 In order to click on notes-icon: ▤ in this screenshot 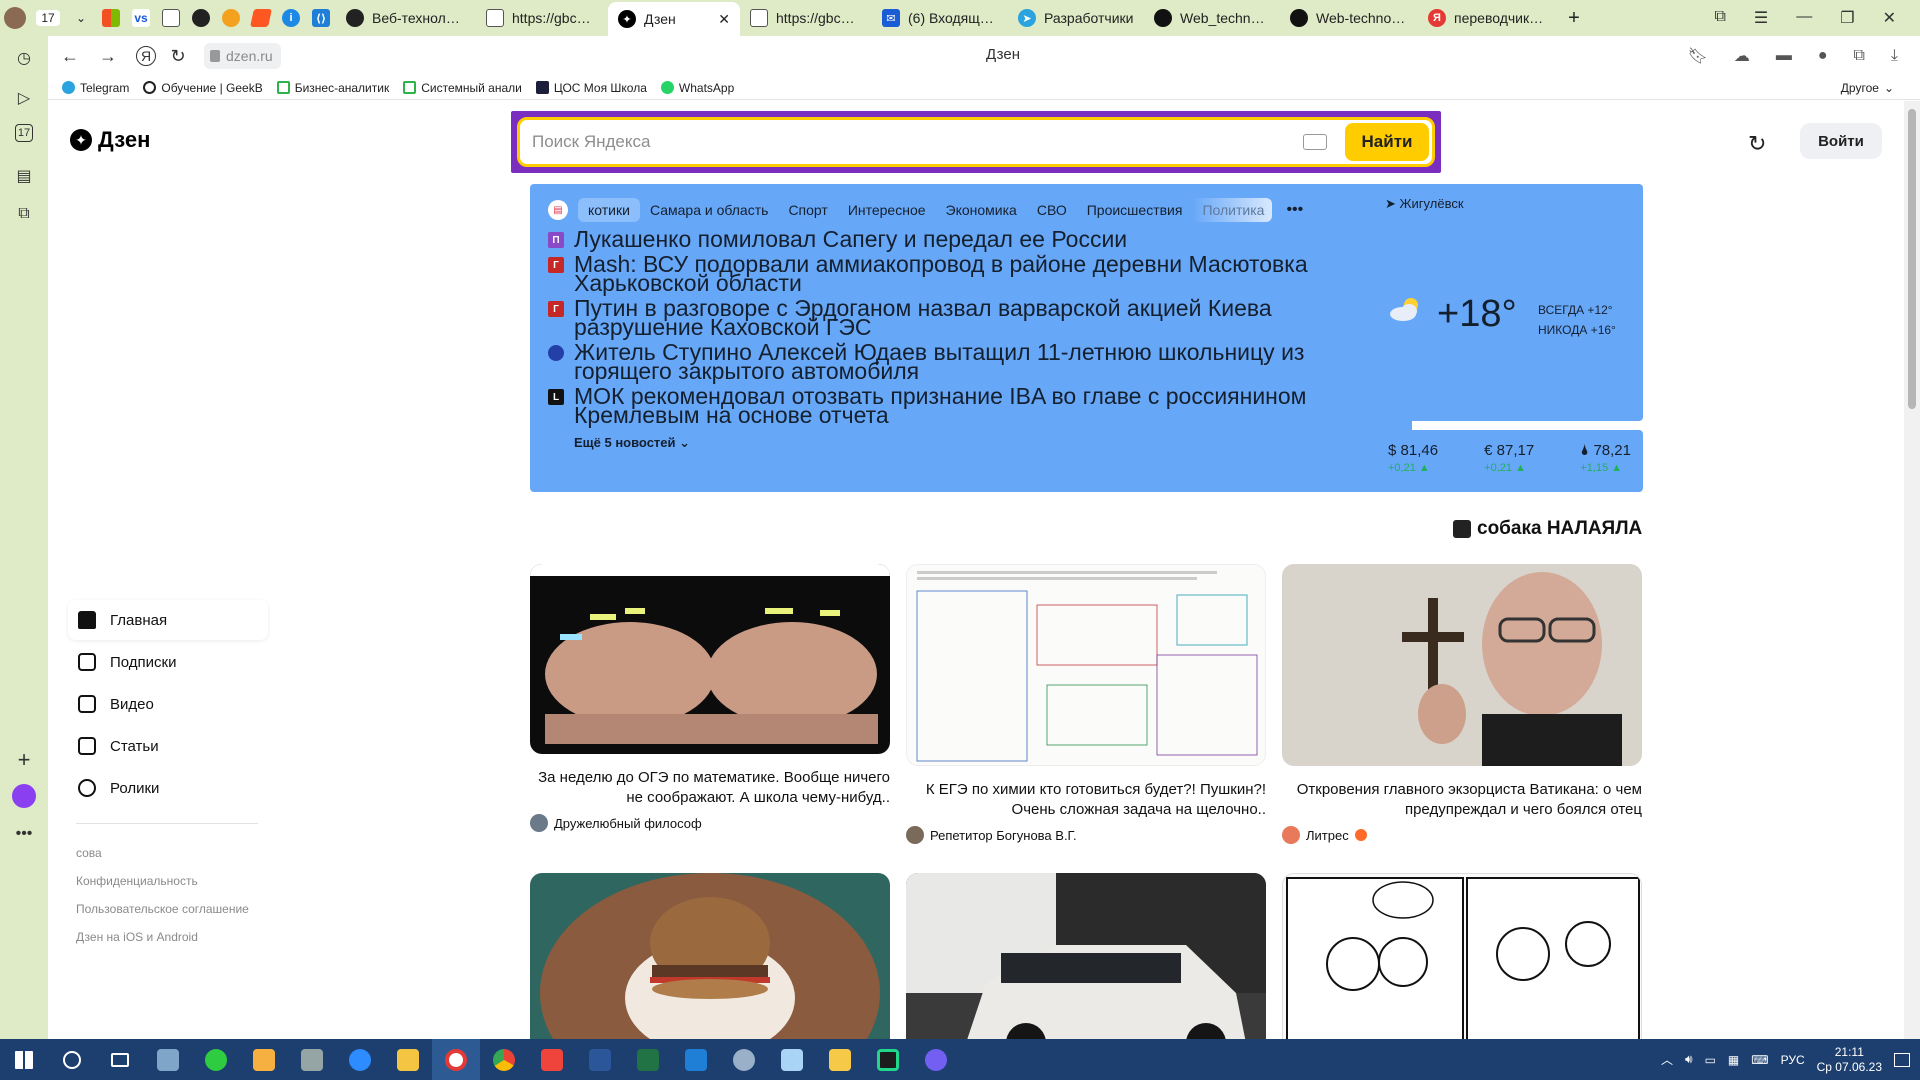, I will do `click(24, 176)`.